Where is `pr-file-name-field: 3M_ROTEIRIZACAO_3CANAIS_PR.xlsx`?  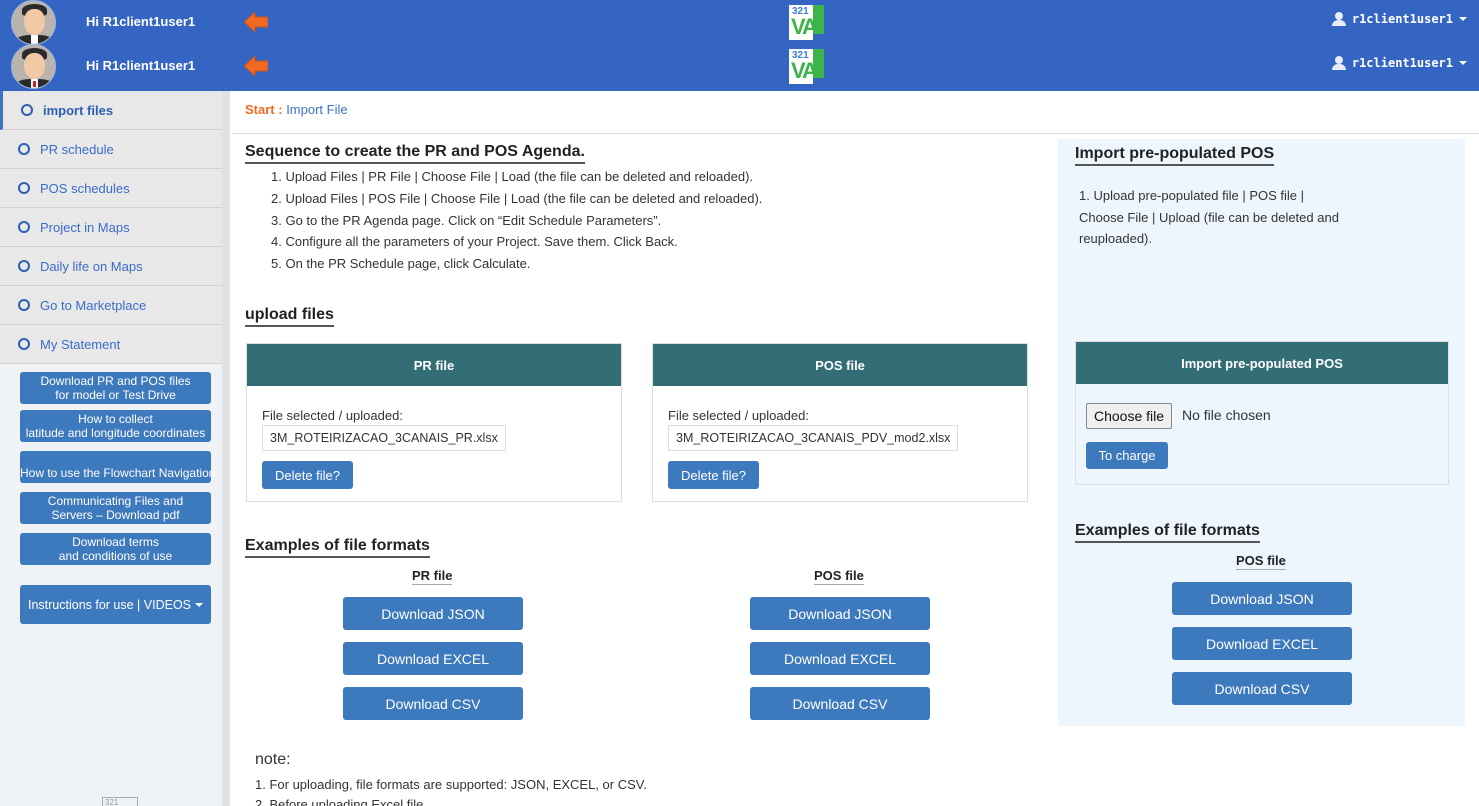
pr-file-name-field: 3M_ROTEIRIZACAO_3CANAIS_PR.xlsx is located at coordinates (384, 438).